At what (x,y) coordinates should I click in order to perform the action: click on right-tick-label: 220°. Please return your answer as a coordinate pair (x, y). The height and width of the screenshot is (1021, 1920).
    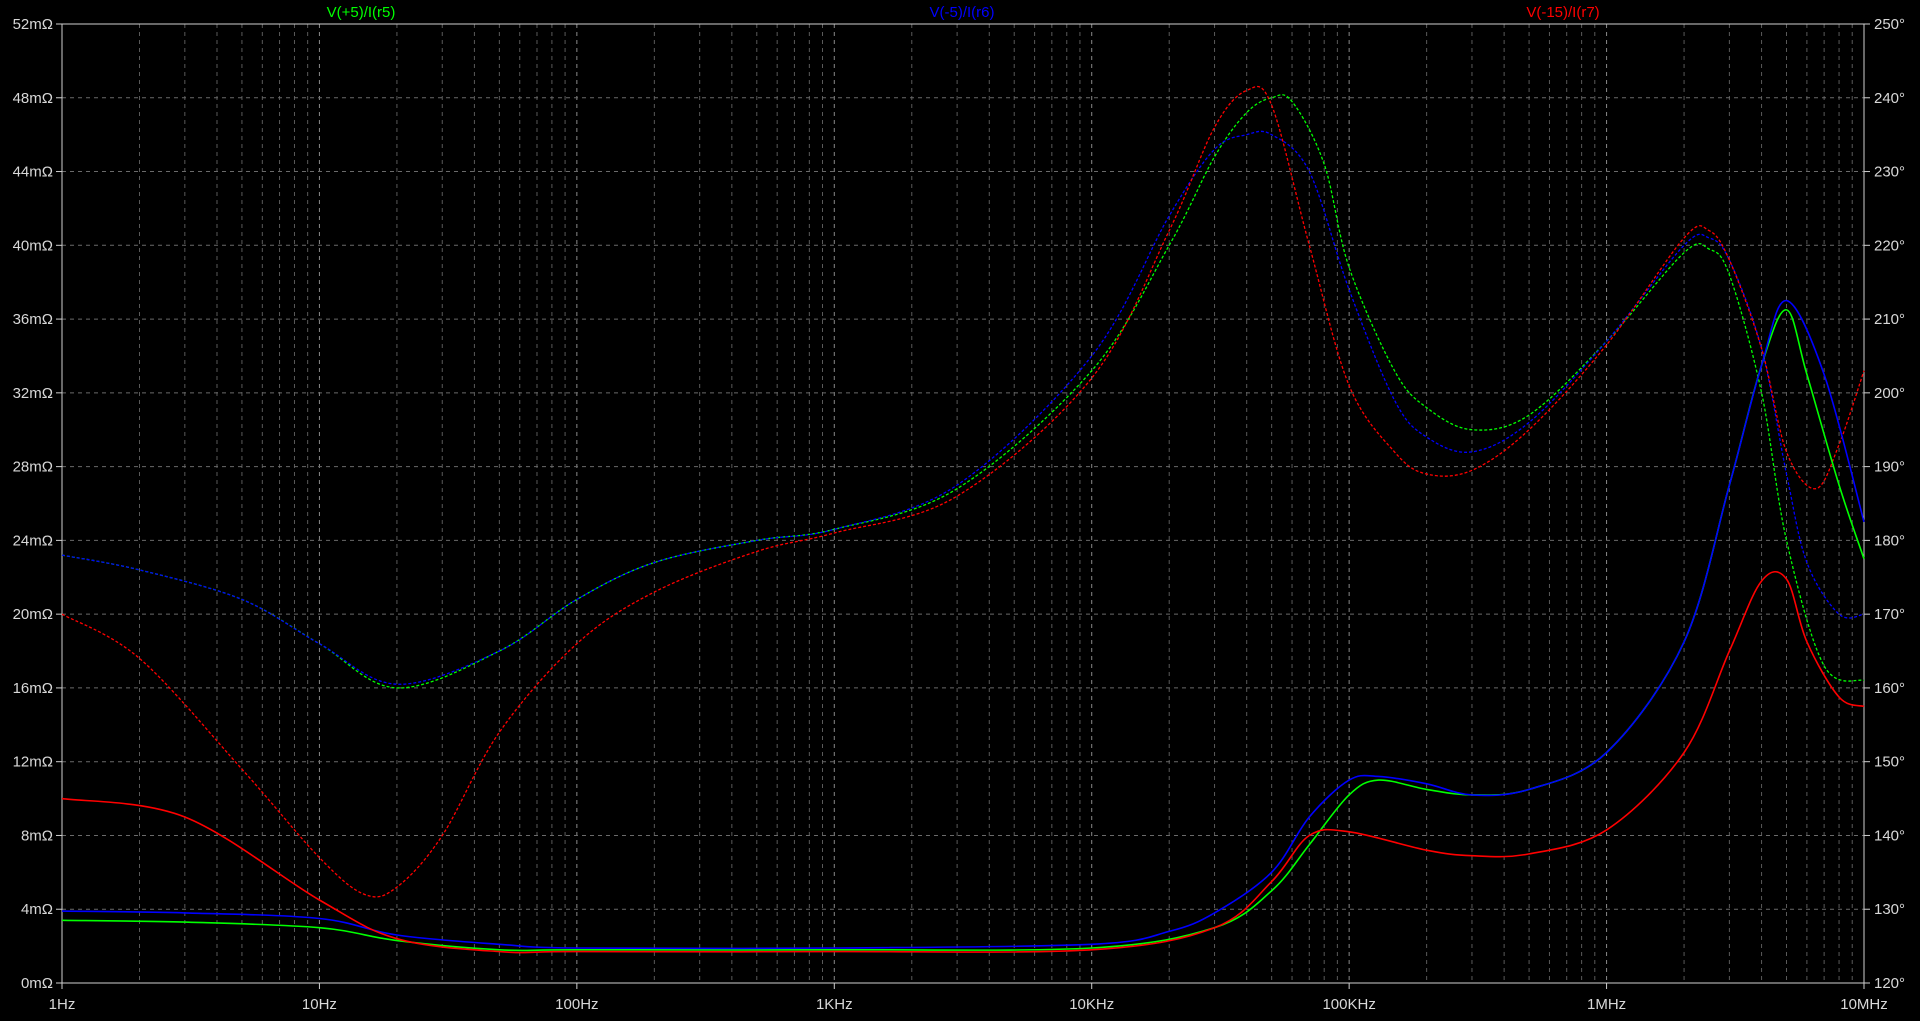
    Looking at the image, I should click on (1889, 245).